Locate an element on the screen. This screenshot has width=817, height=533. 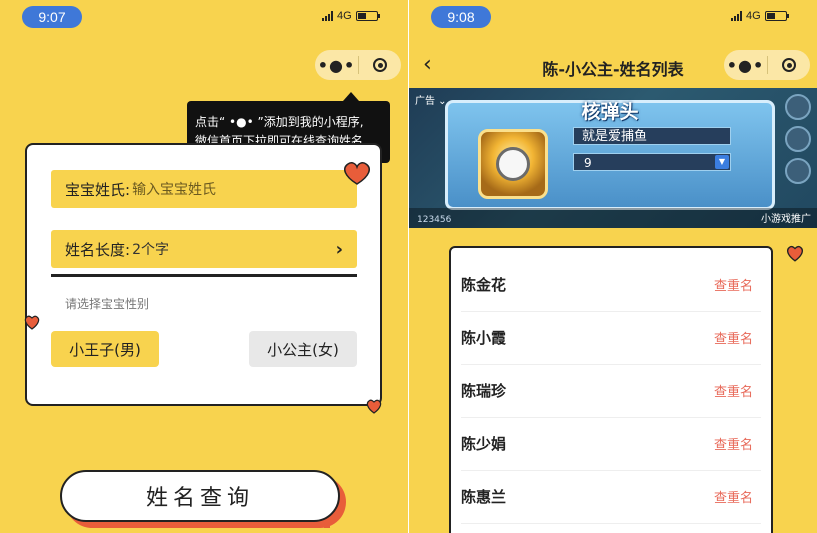
surname-label: 宝宝姓氏: is located at coordinates (98, 189).